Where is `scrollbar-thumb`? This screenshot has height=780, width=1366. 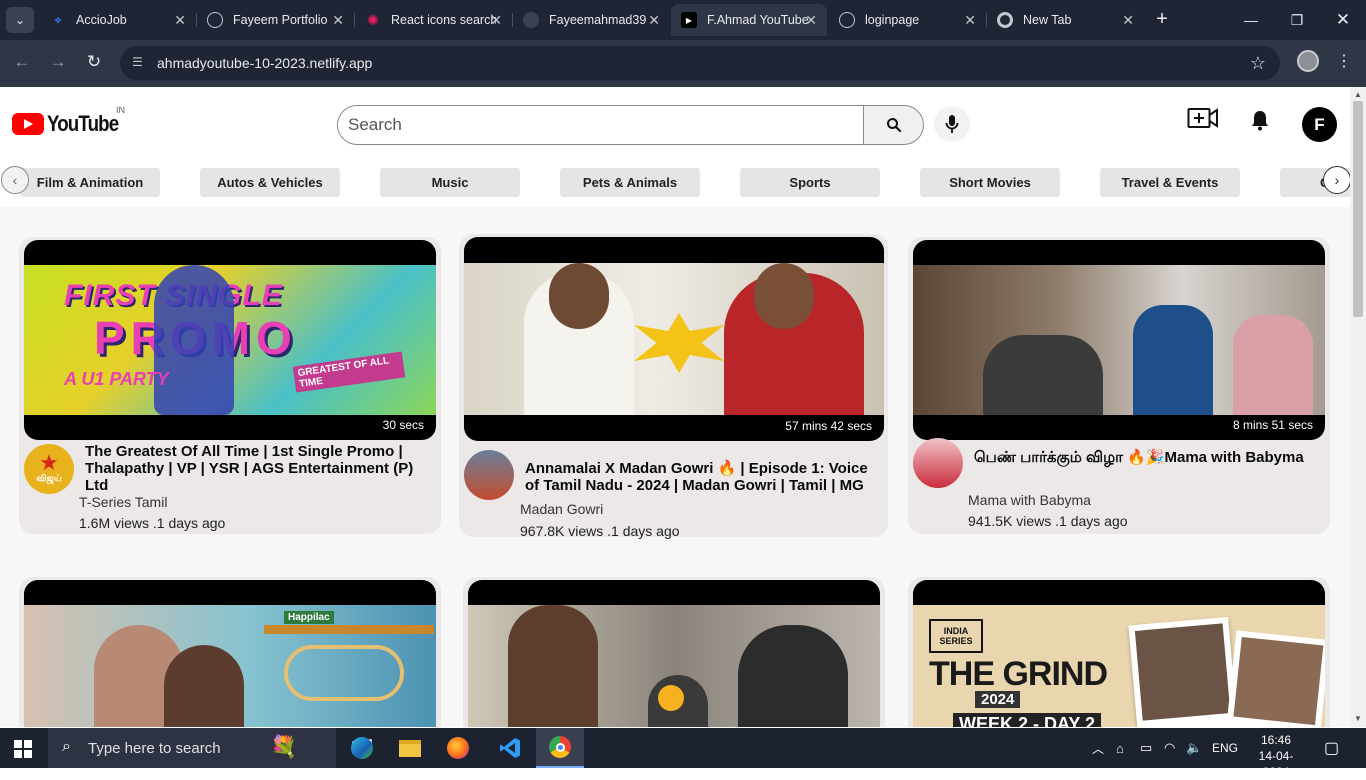
scrollbar-thumb is located at coordinates (1358, 209).